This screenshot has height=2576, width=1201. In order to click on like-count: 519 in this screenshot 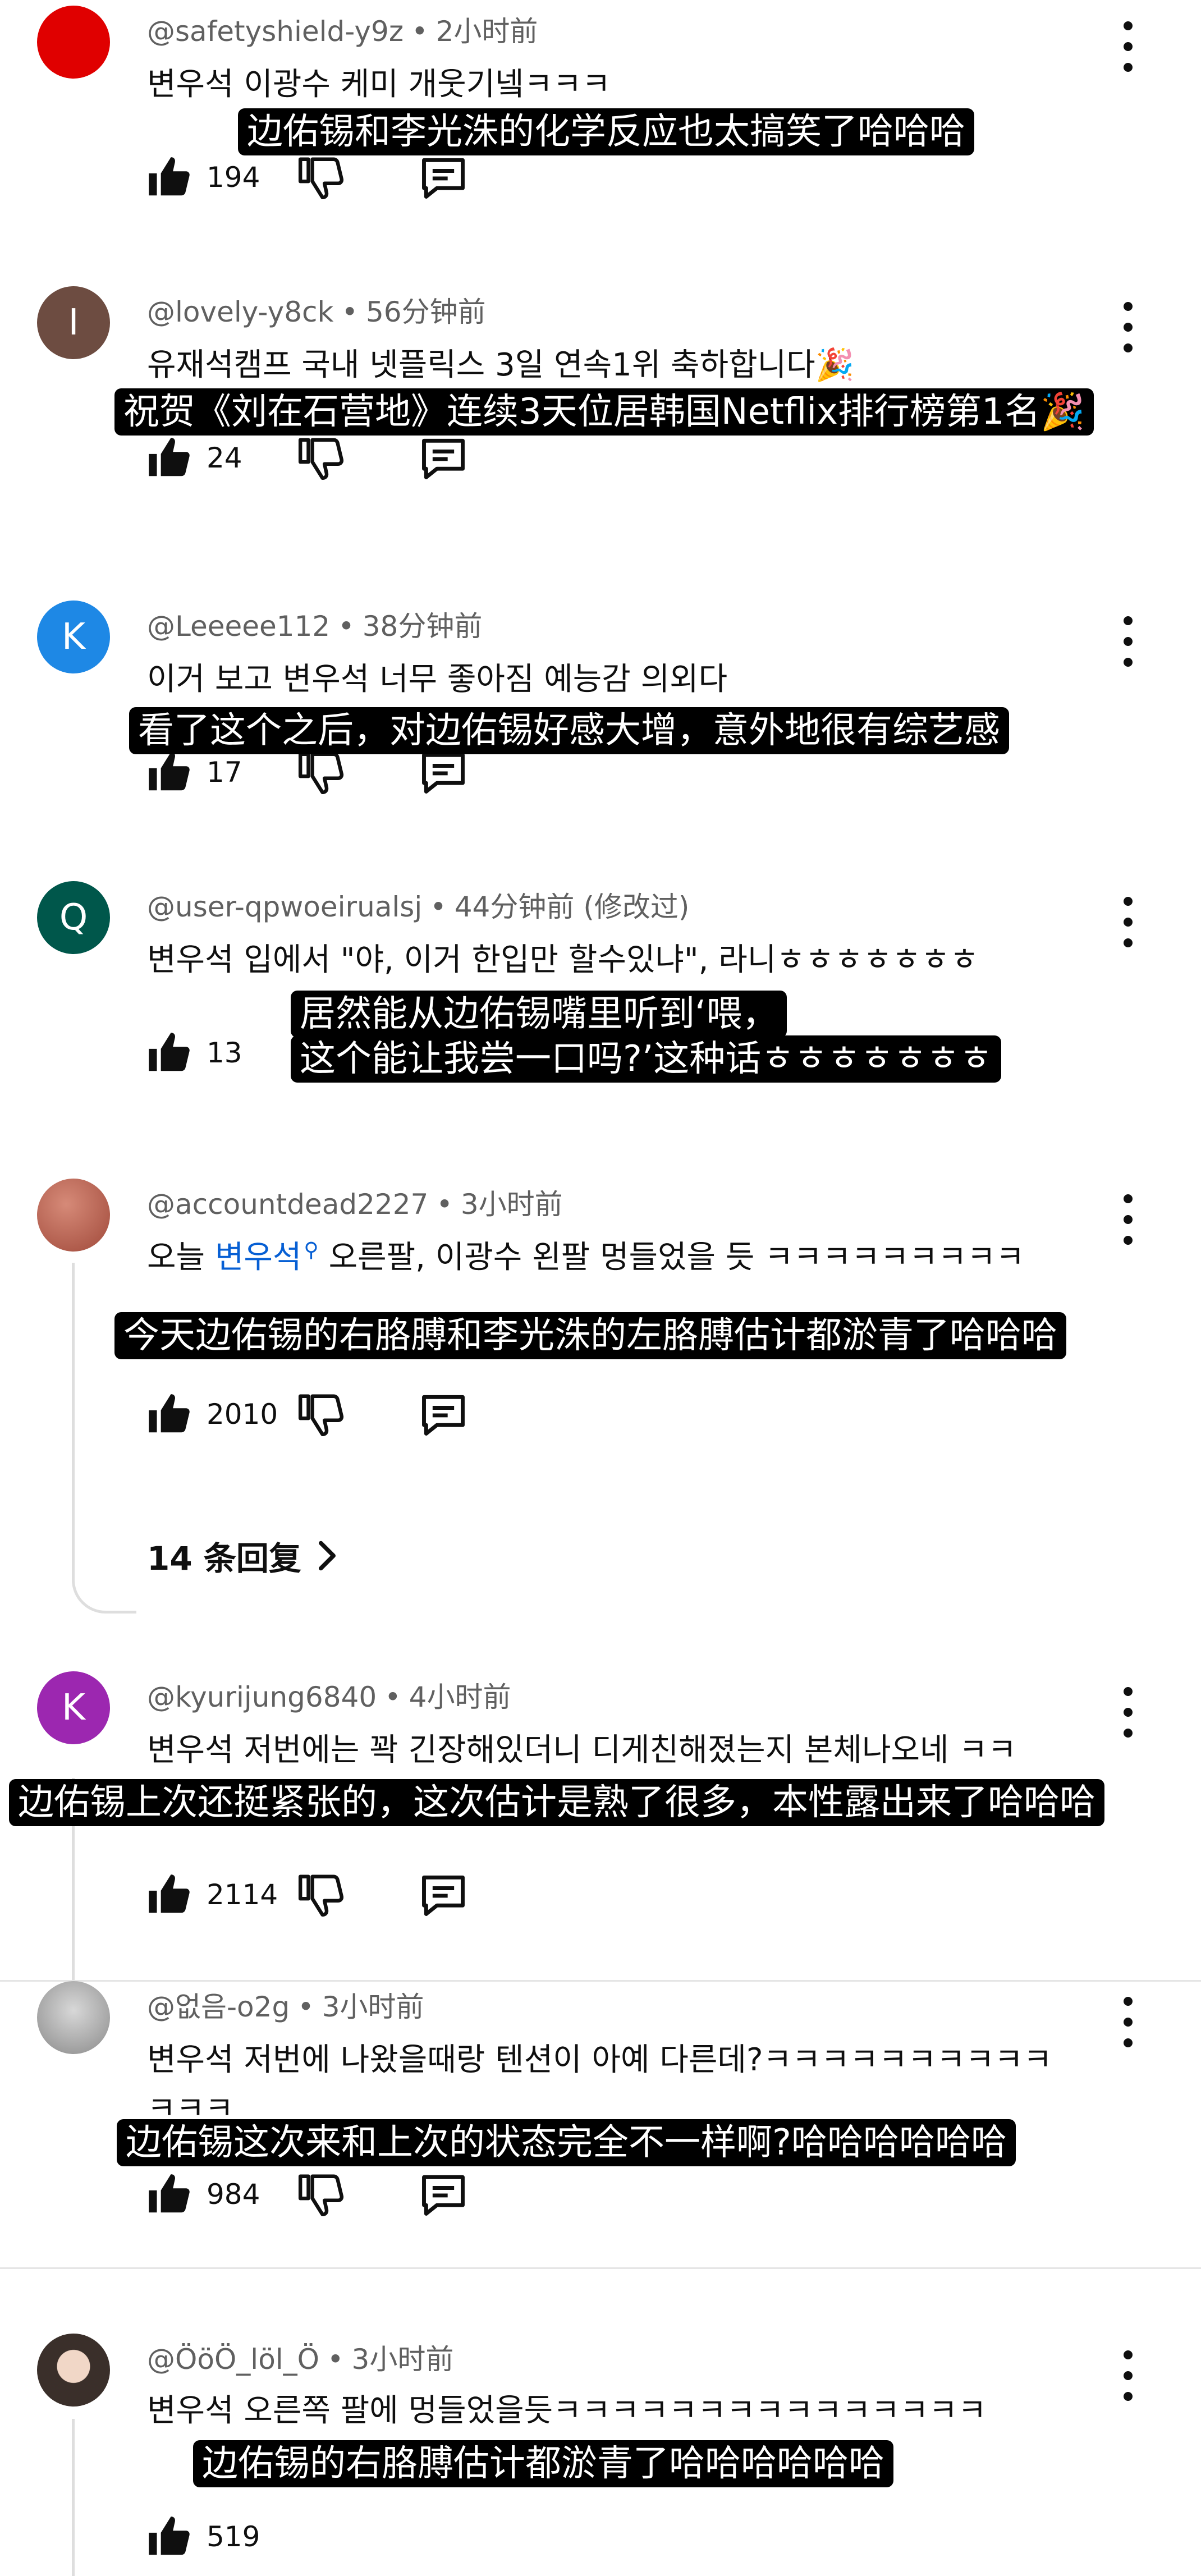, I will do `click(233, 2536)`.